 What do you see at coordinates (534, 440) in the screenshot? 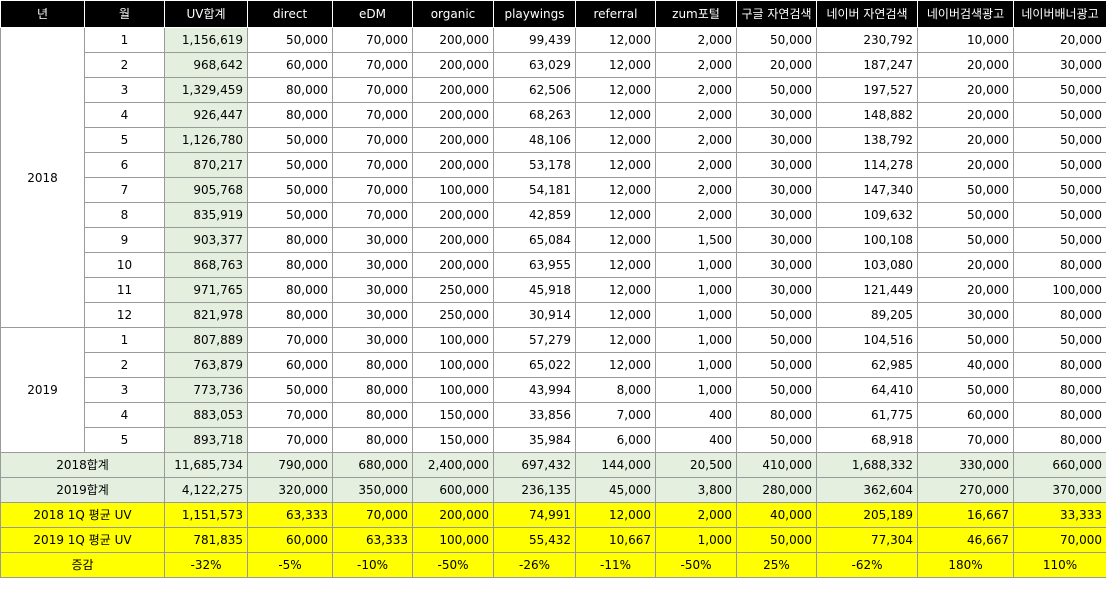
I see `value-cell: 35,984` at bounding box center [534, 440].